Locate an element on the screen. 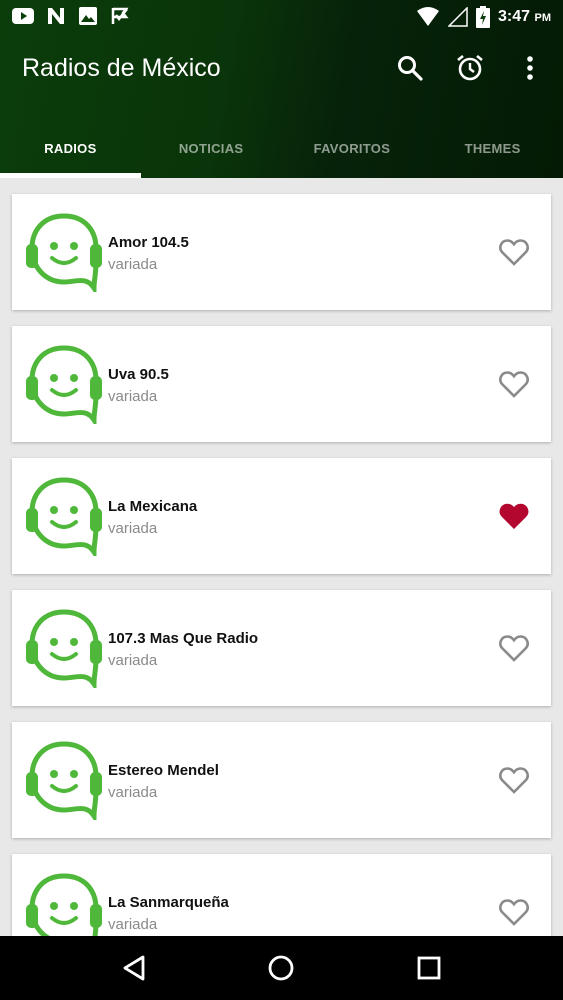 The height and width of the screenshot is (1000, 563). tab-favoritos: FAVORITOS is located at coordinates (352, 148).